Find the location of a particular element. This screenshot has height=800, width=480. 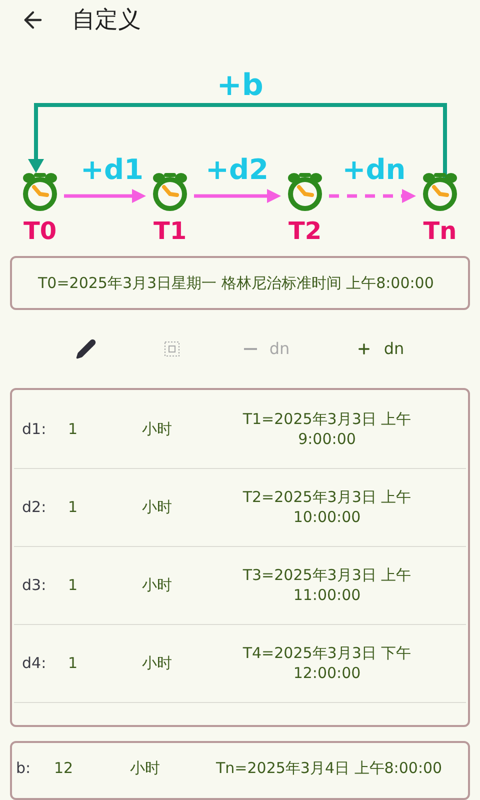

step-label: +d2 is located at coordinates (237, 169).